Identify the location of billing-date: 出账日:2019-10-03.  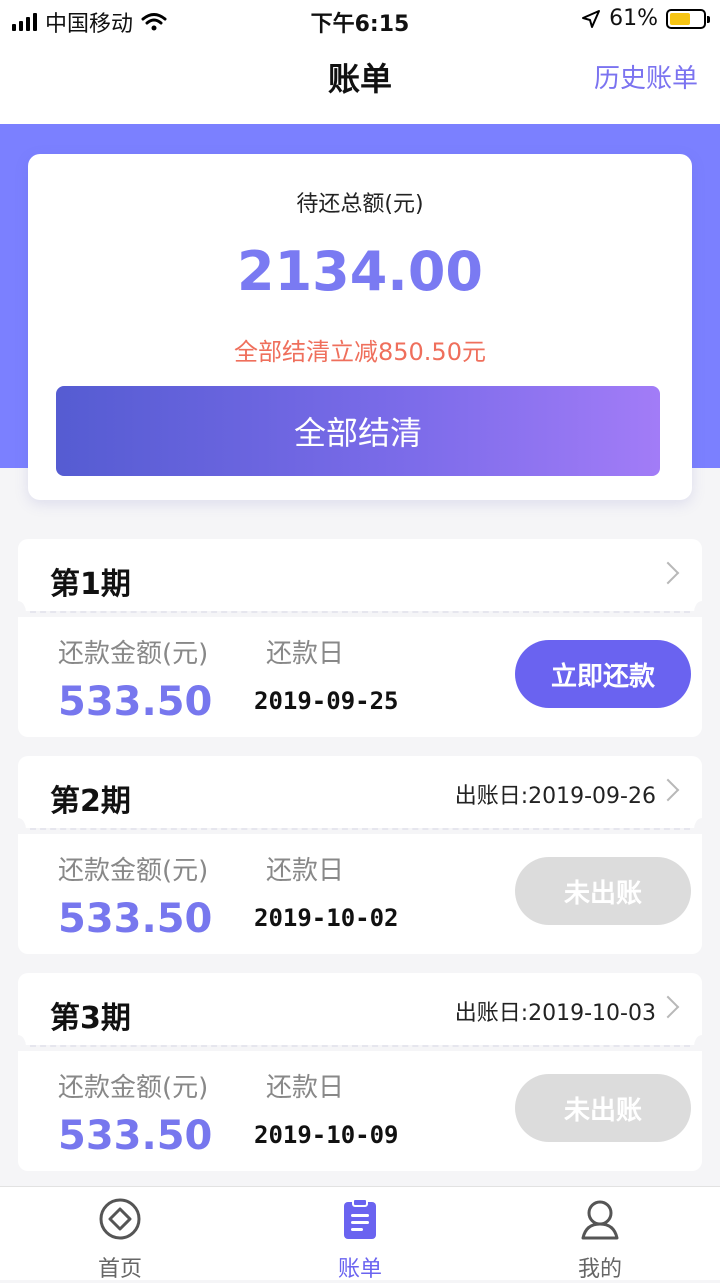
(555, 1013).